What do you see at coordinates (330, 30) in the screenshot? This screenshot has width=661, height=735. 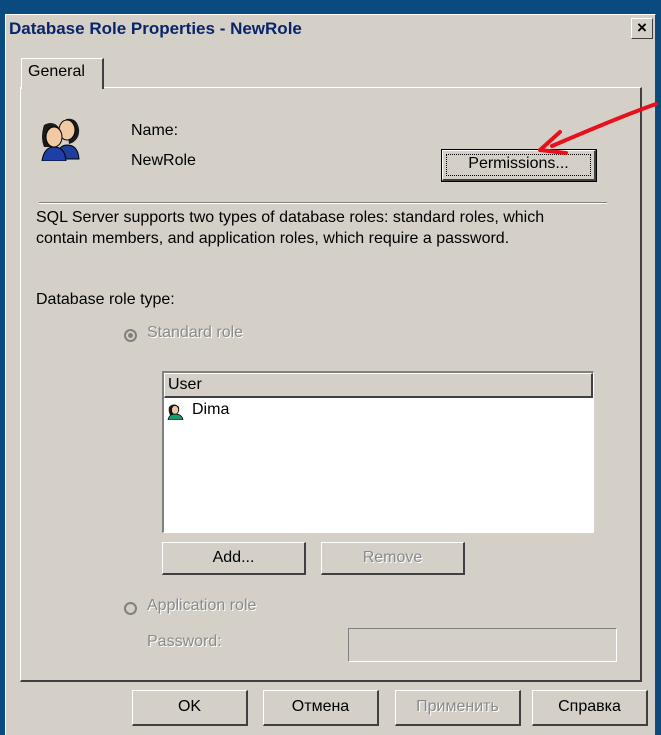 I see `title-bar: Database Role Properties - NewRole ×` at bounding box center [330, 30].